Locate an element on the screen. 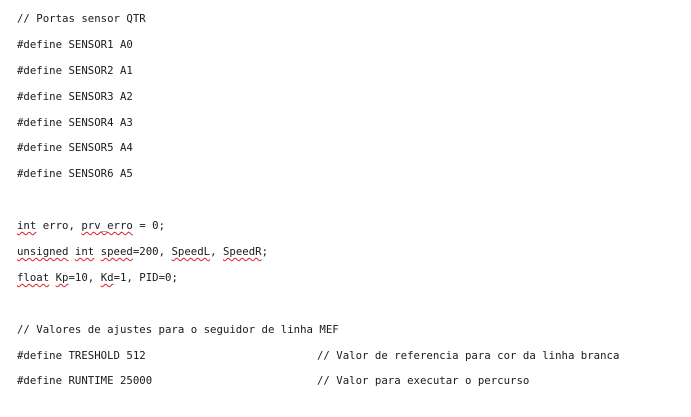 The image size is (691, 417). identifier-speedl: SpeedL is located at coordinates (191, 252).